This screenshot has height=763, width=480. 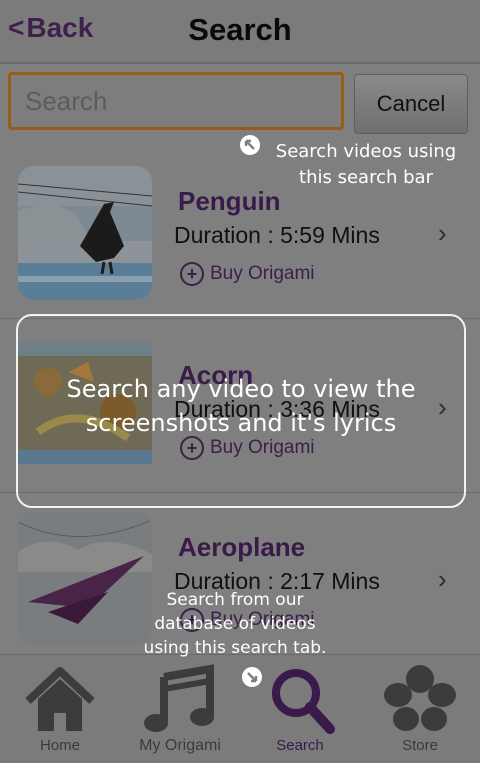 I want to click on header-bar: <Back Search, so click(x=240, y=32).